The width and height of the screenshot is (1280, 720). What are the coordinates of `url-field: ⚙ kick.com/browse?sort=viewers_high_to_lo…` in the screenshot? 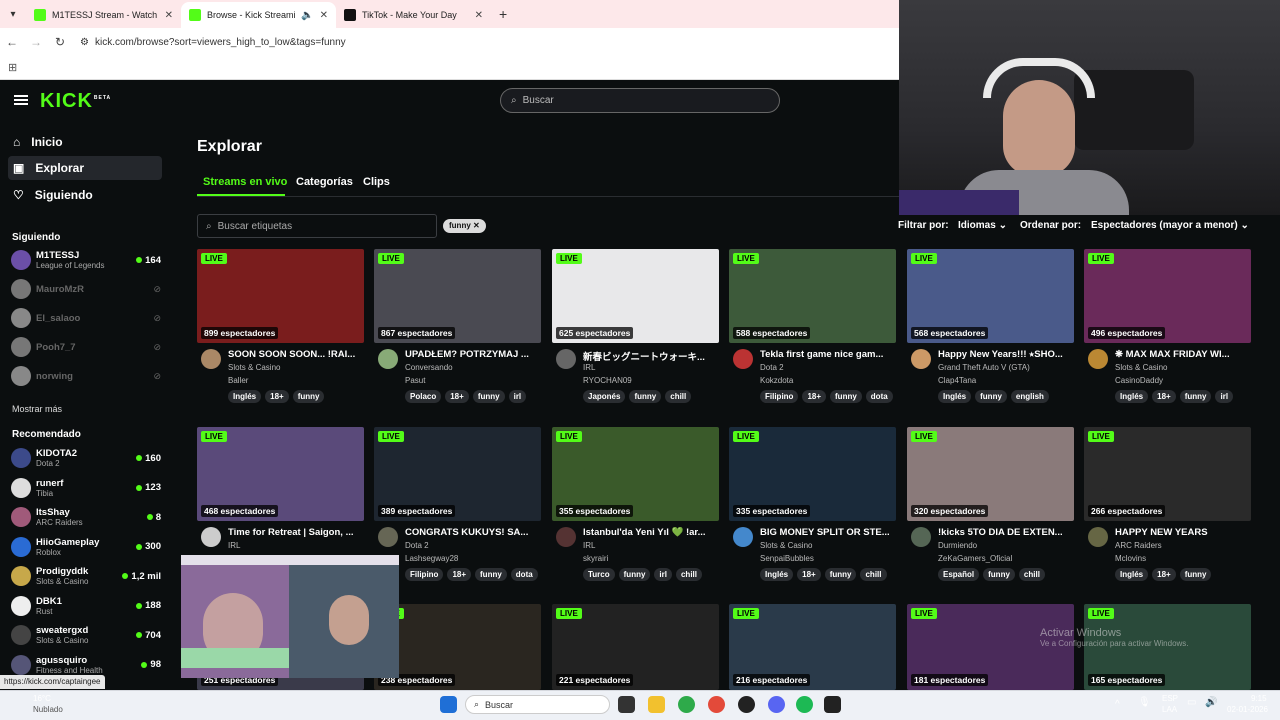 It's located at (213, 42).